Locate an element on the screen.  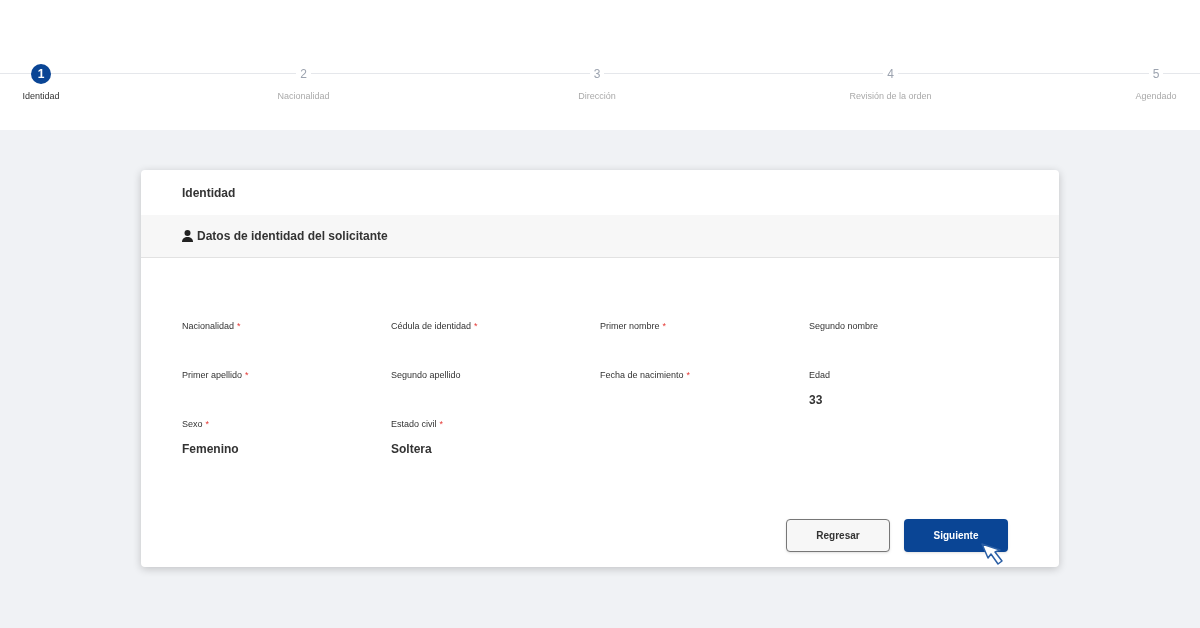
step-number: 1 is located at coordinates (41, 74).